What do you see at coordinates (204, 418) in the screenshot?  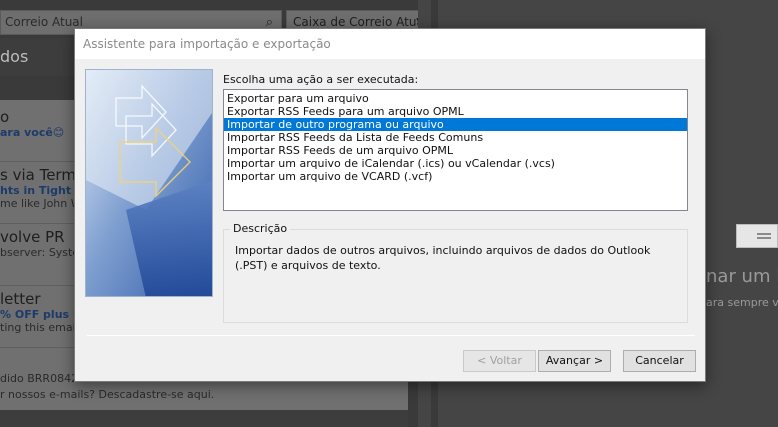 I see `status-strip` at bounding box center [204, 418].